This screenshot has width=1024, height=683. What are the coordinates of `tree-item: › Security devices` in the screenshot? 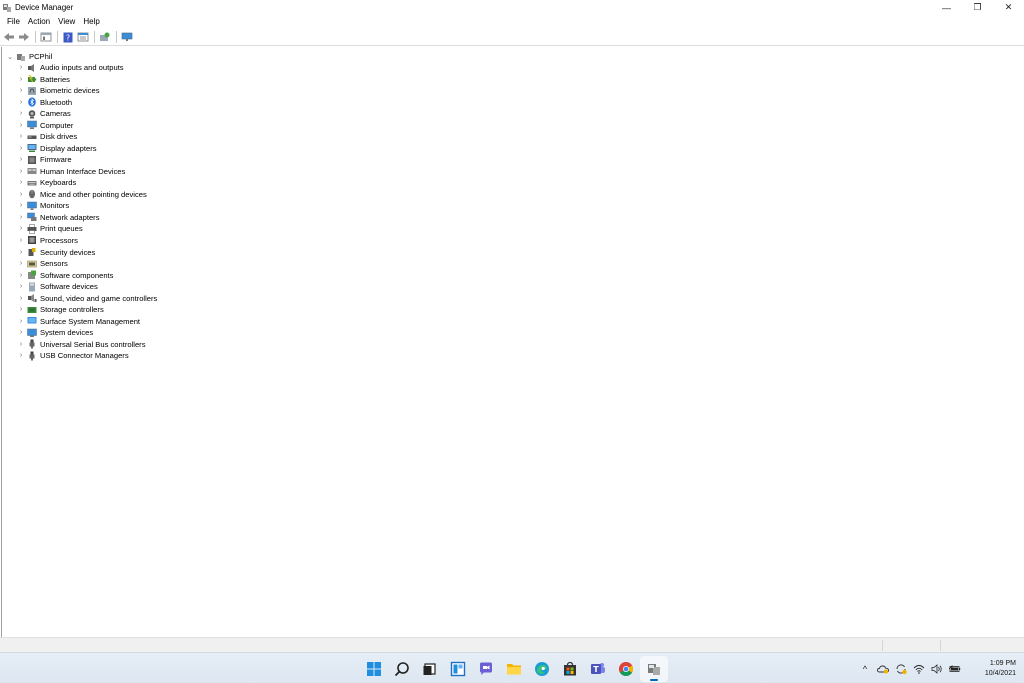 It's located at (87, 252).